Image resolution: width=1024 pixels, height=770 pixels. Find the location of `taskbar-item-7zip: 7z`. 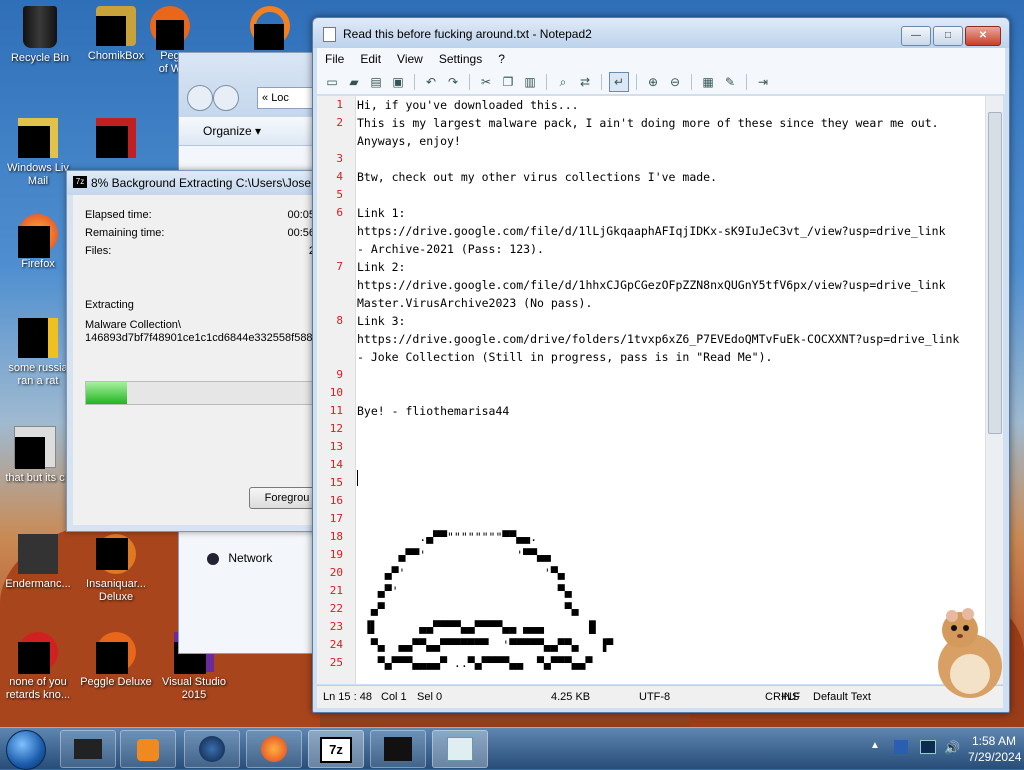

taskbar-item-7zip: 7z is located at coordinates (336, 749).